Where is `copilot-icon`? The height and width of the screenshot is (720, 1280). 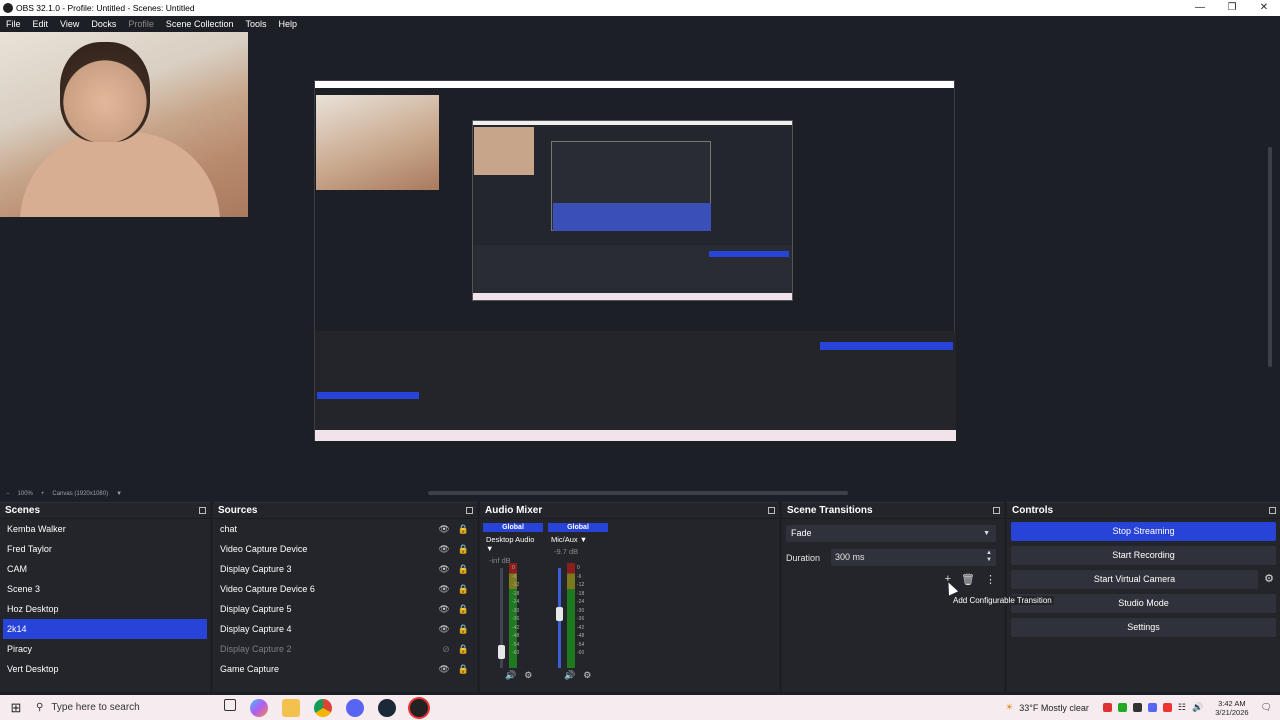
copilot-icon is located at coordinates (259, 707).